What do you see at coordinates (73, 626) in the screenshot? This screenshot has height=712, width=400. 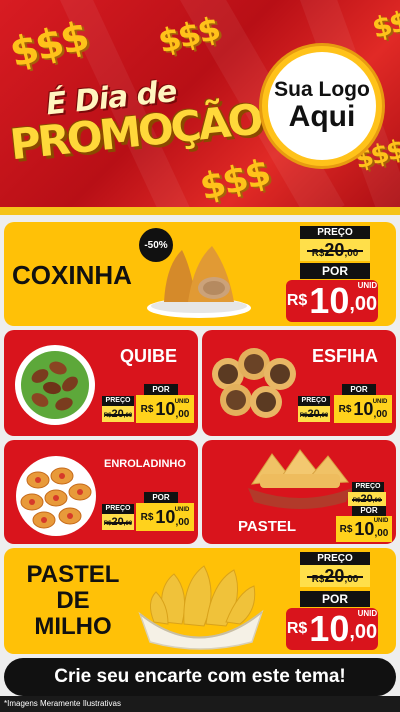 I see `product-name-line3: MILHO` at bounding box center [73, 626].